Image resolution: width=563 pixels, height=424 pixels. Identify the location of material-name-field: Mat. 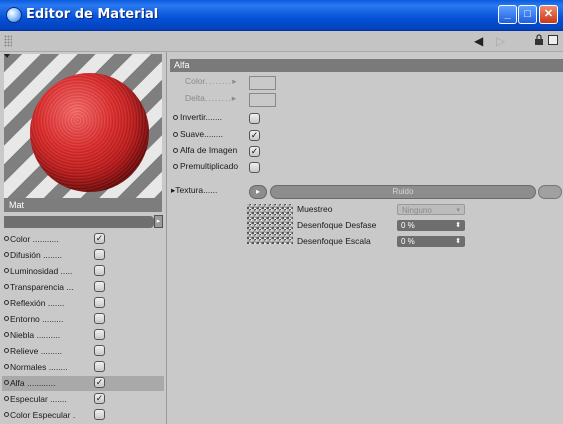
(83, 205).